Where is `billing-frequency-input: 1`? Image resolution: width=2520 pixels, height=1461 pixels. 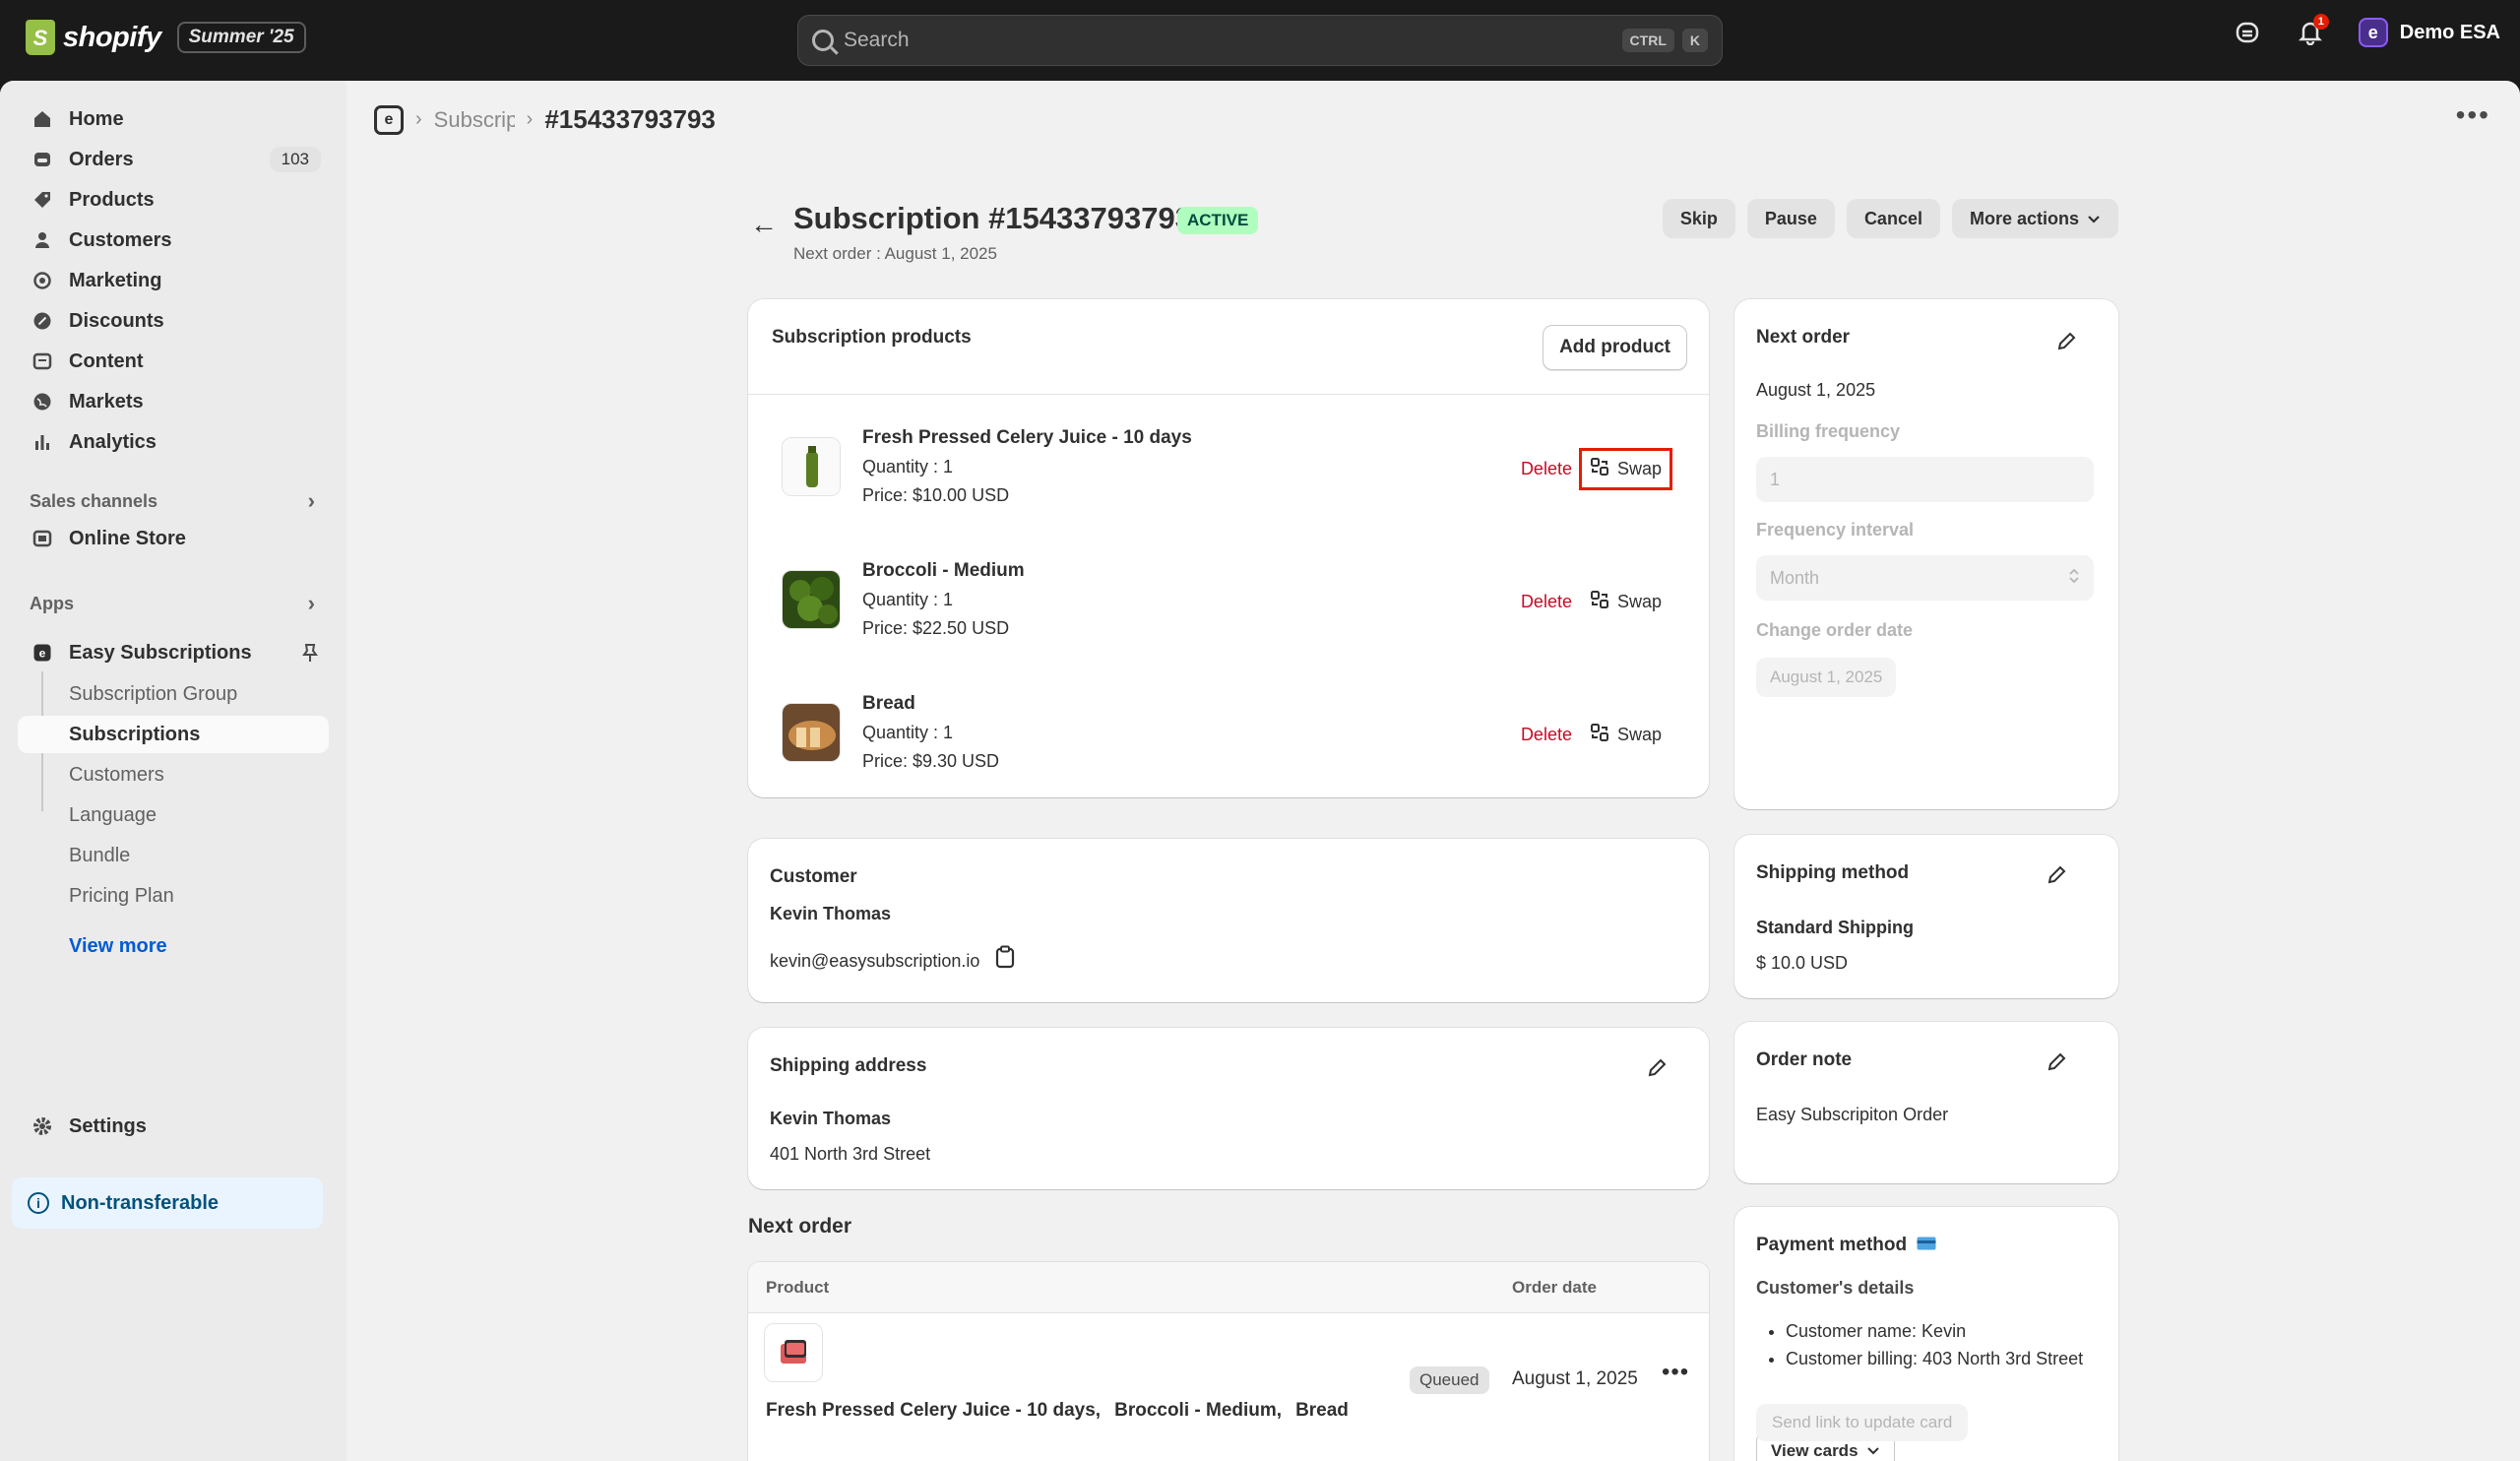 billing-frequency-input: 1 is located at coordinates (1925, 479).